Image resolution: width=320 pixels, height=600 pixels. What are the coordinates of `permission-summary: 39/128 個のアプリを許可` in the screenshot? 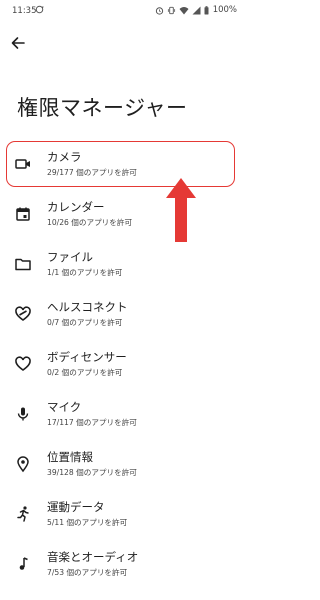 It's located at (92, 472).